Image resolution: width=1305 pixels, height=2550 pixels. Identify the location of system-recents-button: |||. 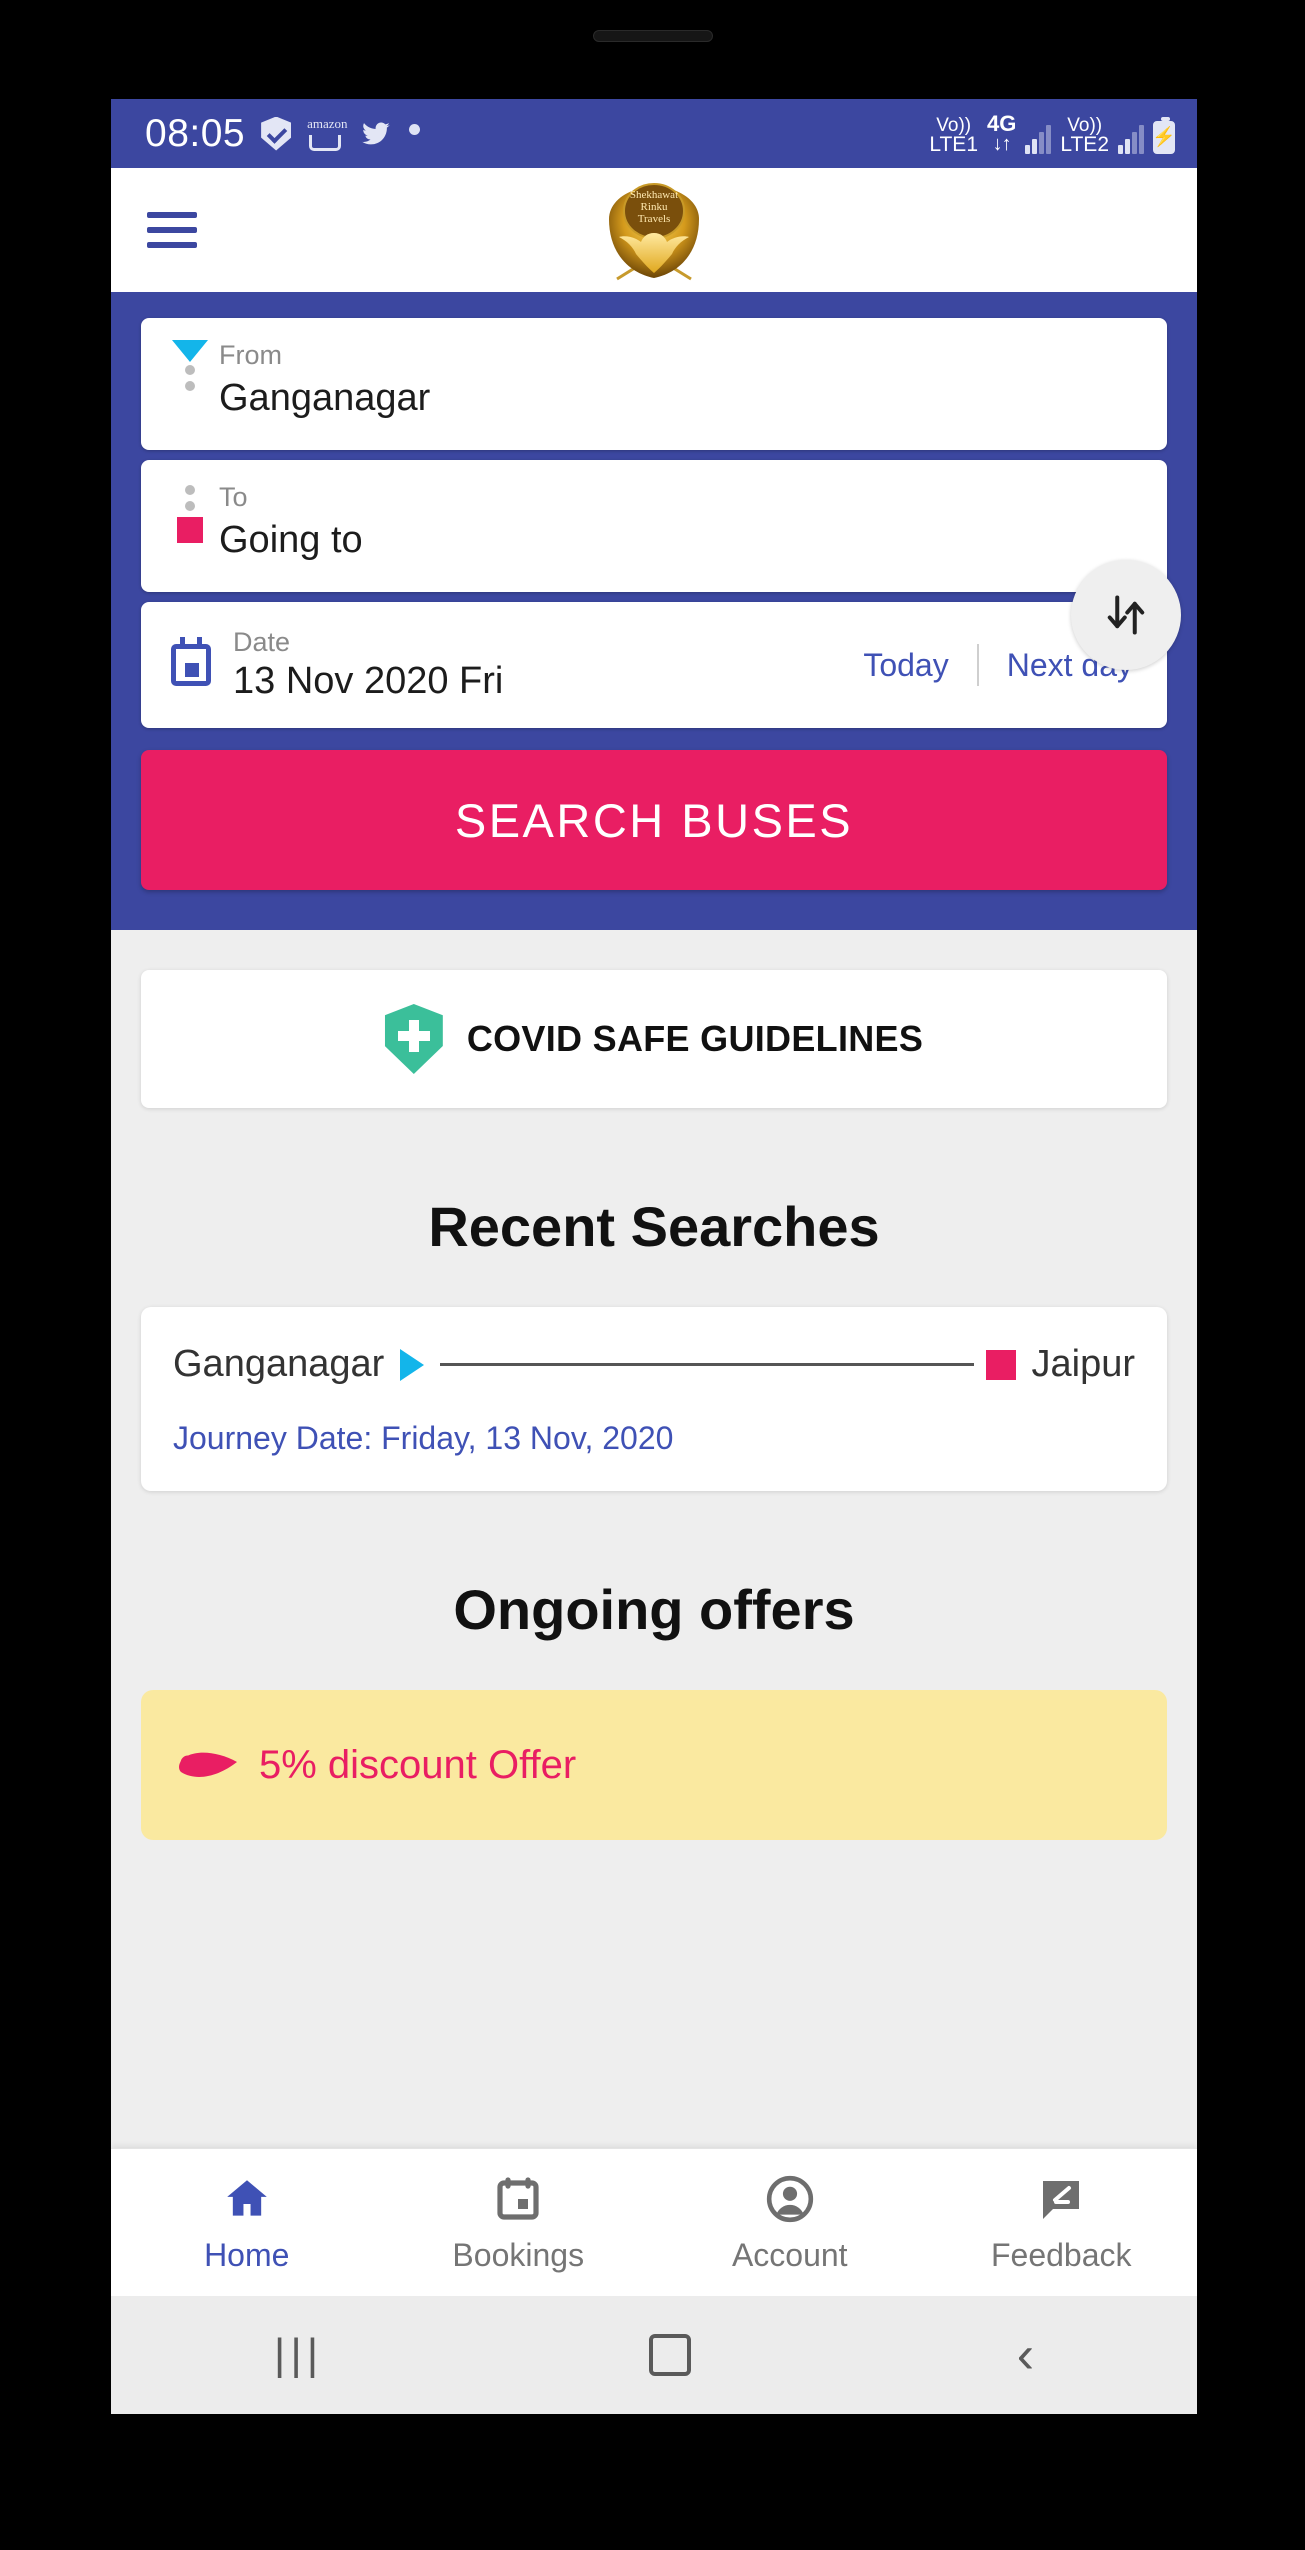
(298, 2355).